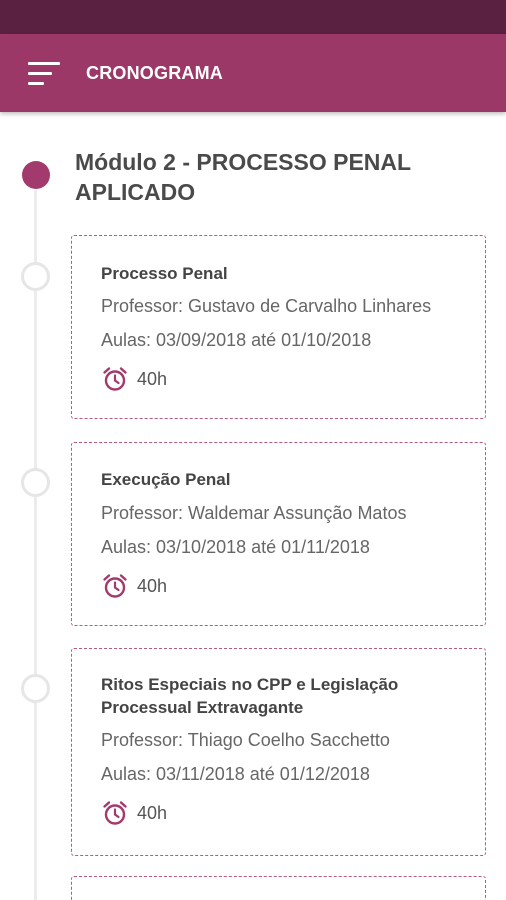 The height and width of the screenshot is (900, 506). I want to click on course-dates: Aulas: 03/11/2018 até 01/12/2018, so click(235, 774).